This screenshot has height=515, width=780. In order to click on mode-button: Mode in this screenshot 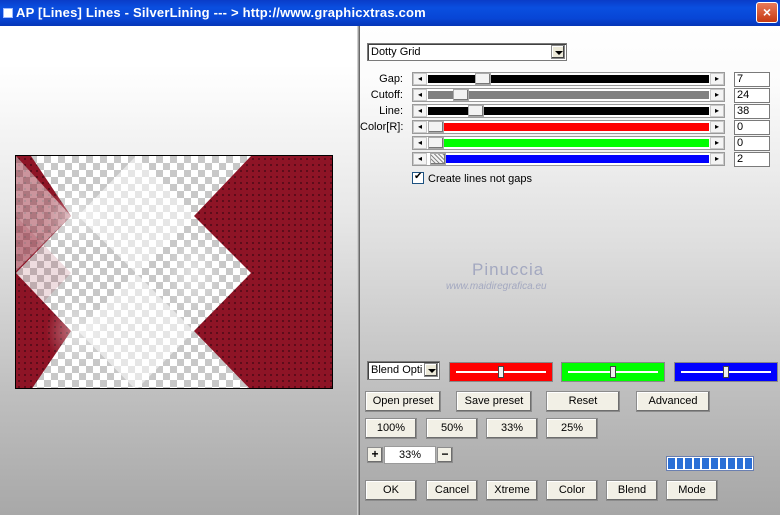, I will do `click(692, 490)`.